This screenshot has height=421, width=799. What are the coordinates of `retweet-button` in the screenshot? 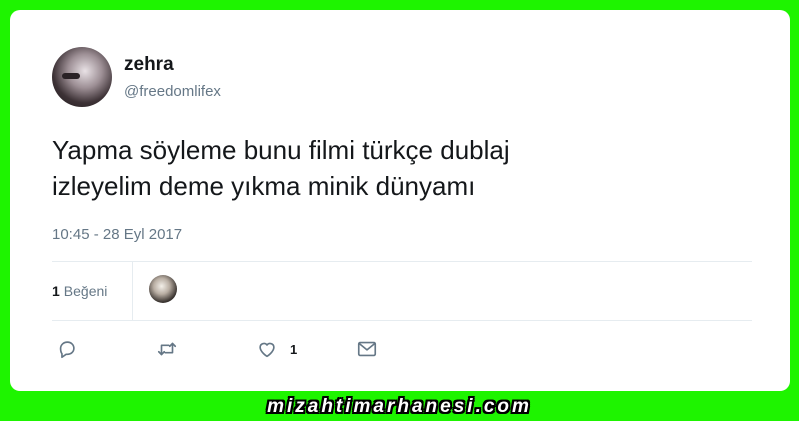 It's located at (167, 349).